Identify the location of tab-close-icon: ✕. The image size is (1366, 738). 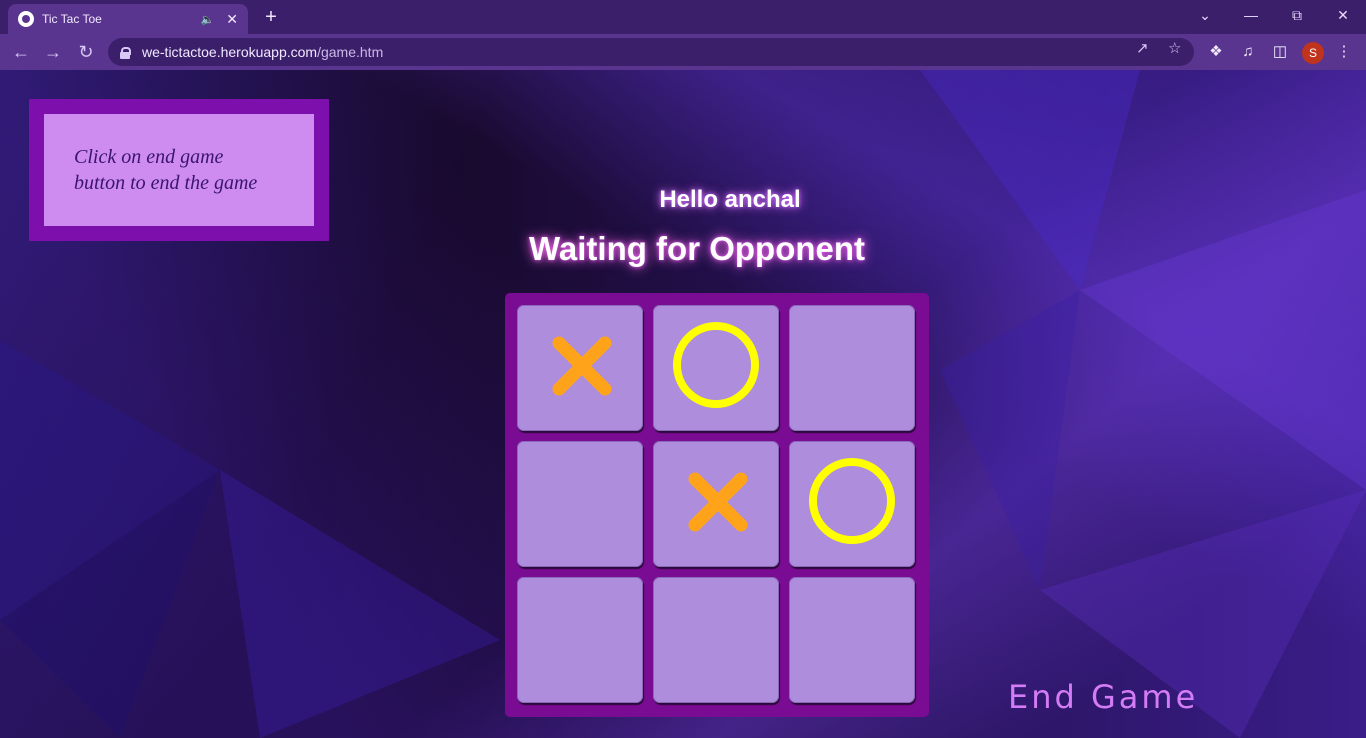
(232, 19).